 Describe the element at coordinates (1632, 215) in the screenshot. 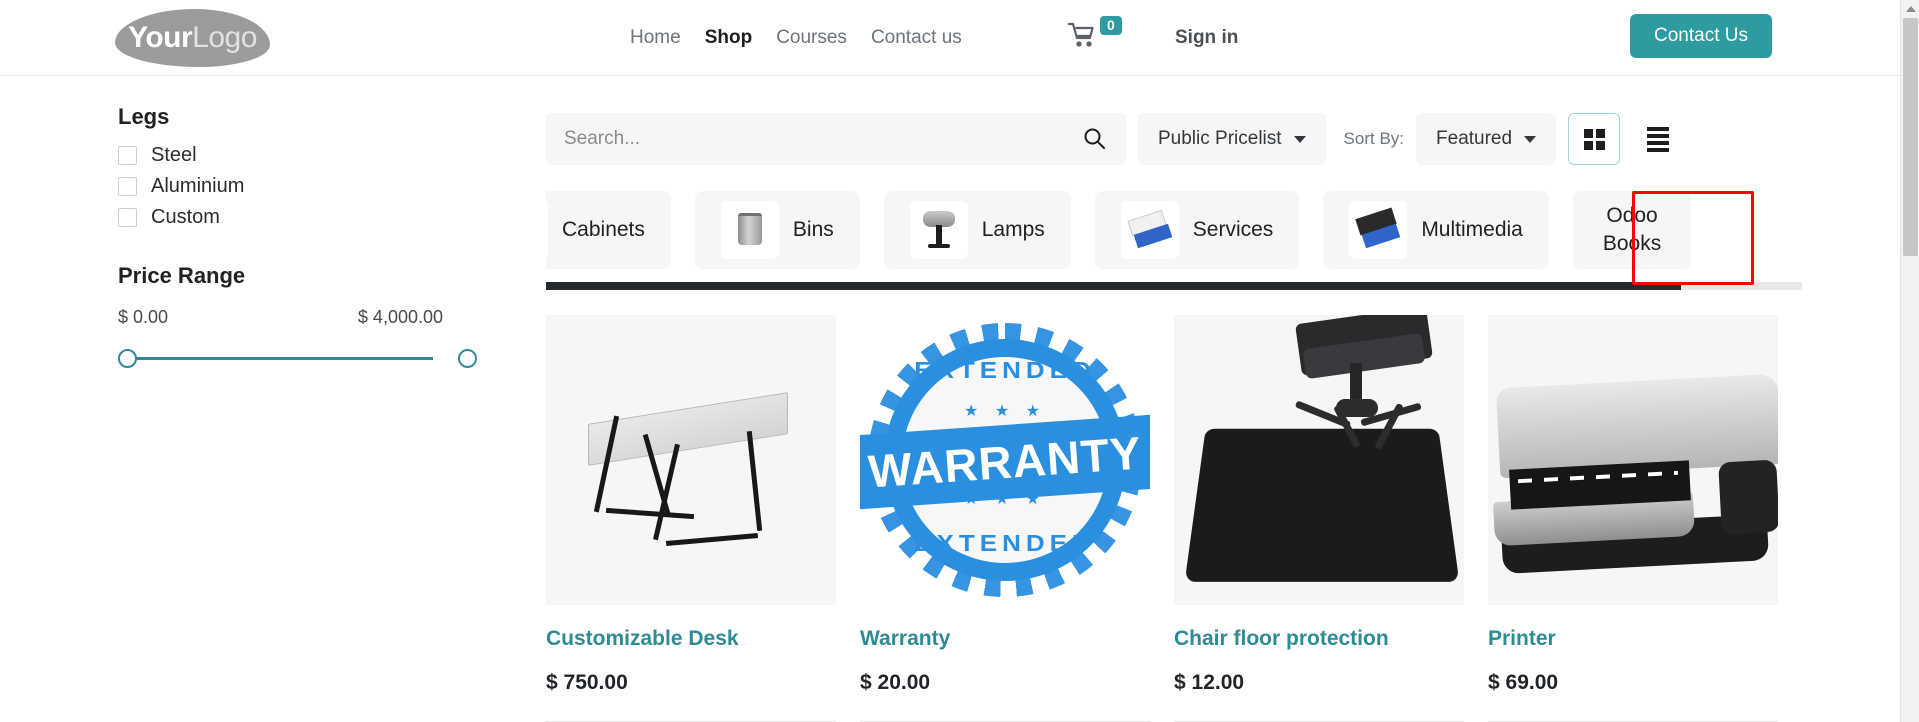

I see `category-tab-label-line1: Odoo` at that location.